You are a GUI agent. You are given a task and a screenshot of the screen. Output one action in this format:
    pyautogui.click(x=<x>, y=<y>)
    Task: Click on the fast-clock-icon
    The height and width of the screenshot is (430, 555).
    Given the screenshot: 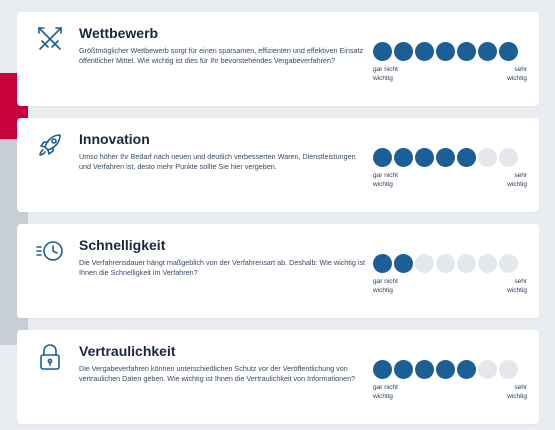 What is the action you would take?
    pyautogui.click(x=50, y=251)
    